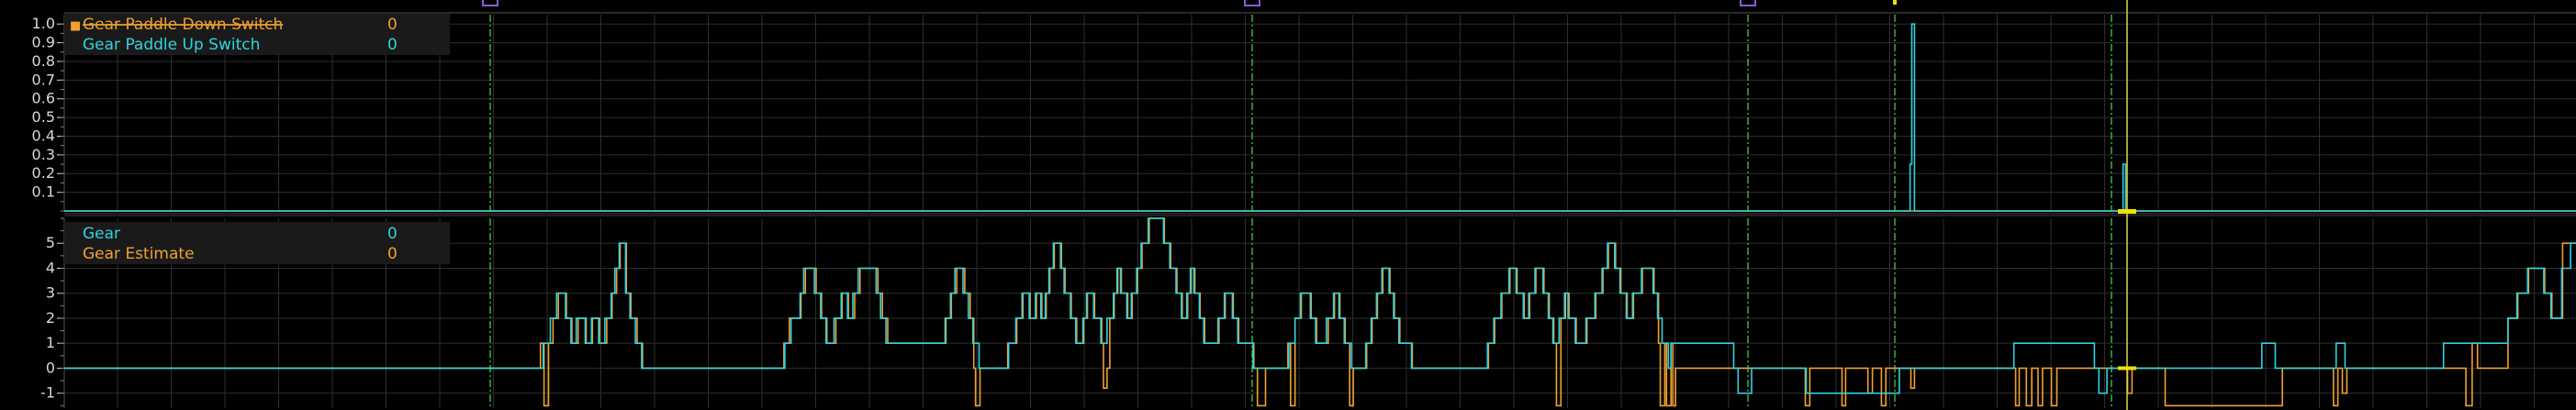 Image resolution: width=2576 pixels, height=410 pixels. Describe the element at coordinates (43, 80) in the screenshot. I see `switch-ytick-label: 0.7` at that location.